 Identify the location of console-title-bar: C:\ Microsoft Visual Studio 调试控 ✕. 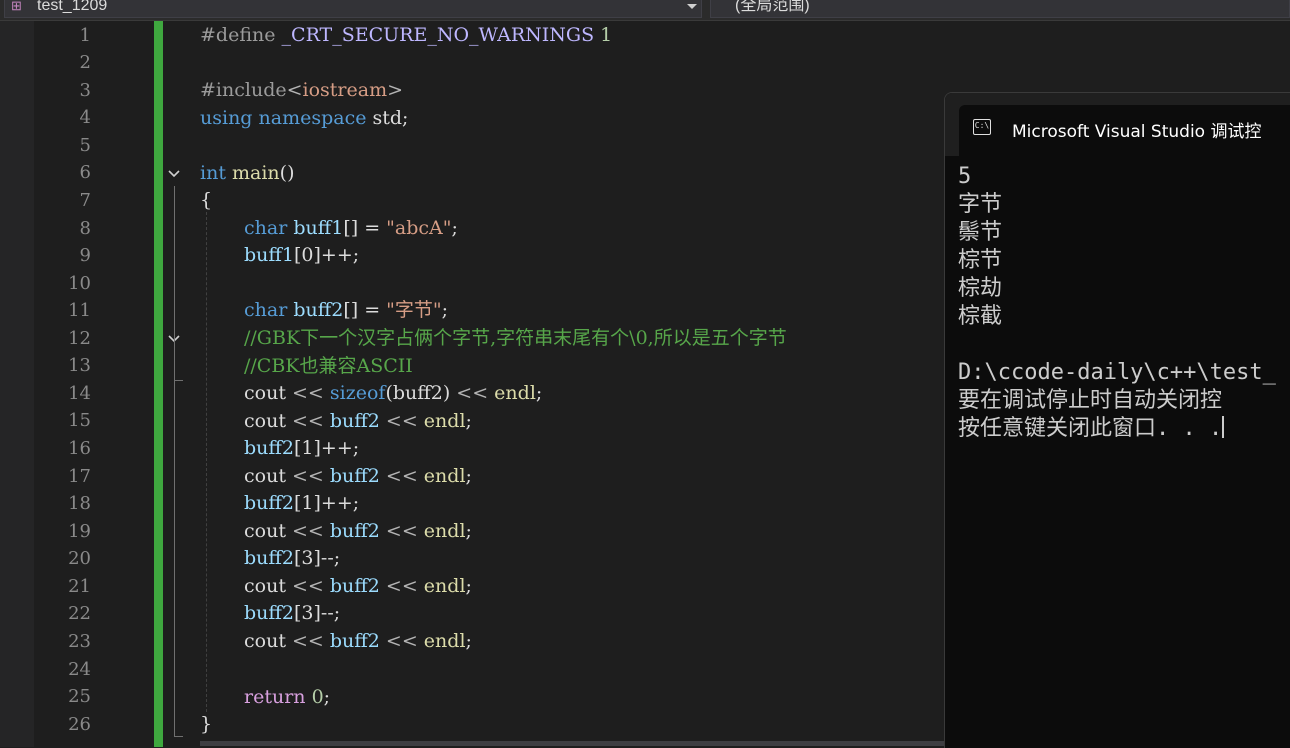
(1117, 124).